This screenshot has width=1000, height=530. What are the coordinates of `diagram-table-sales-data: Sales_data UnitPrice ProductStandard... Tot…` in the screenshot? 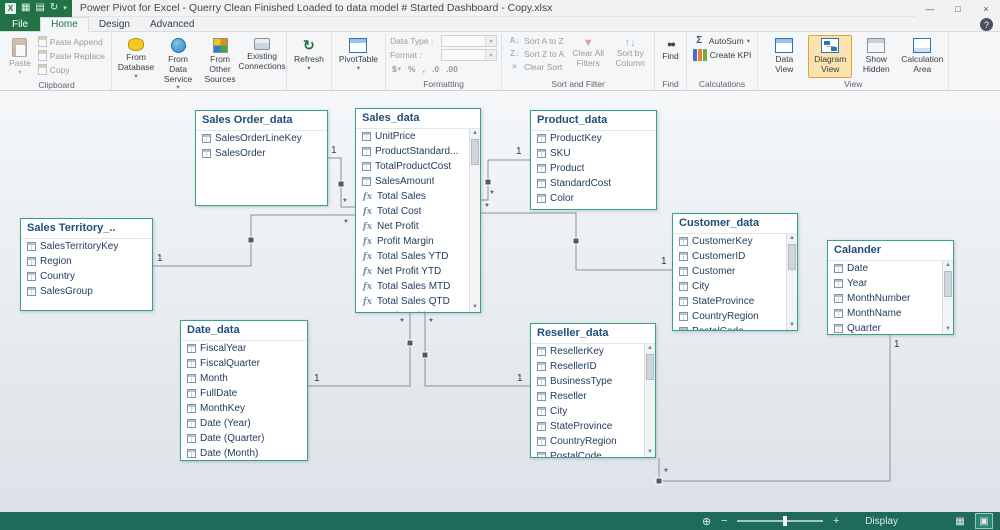 It's located at (418, 210).